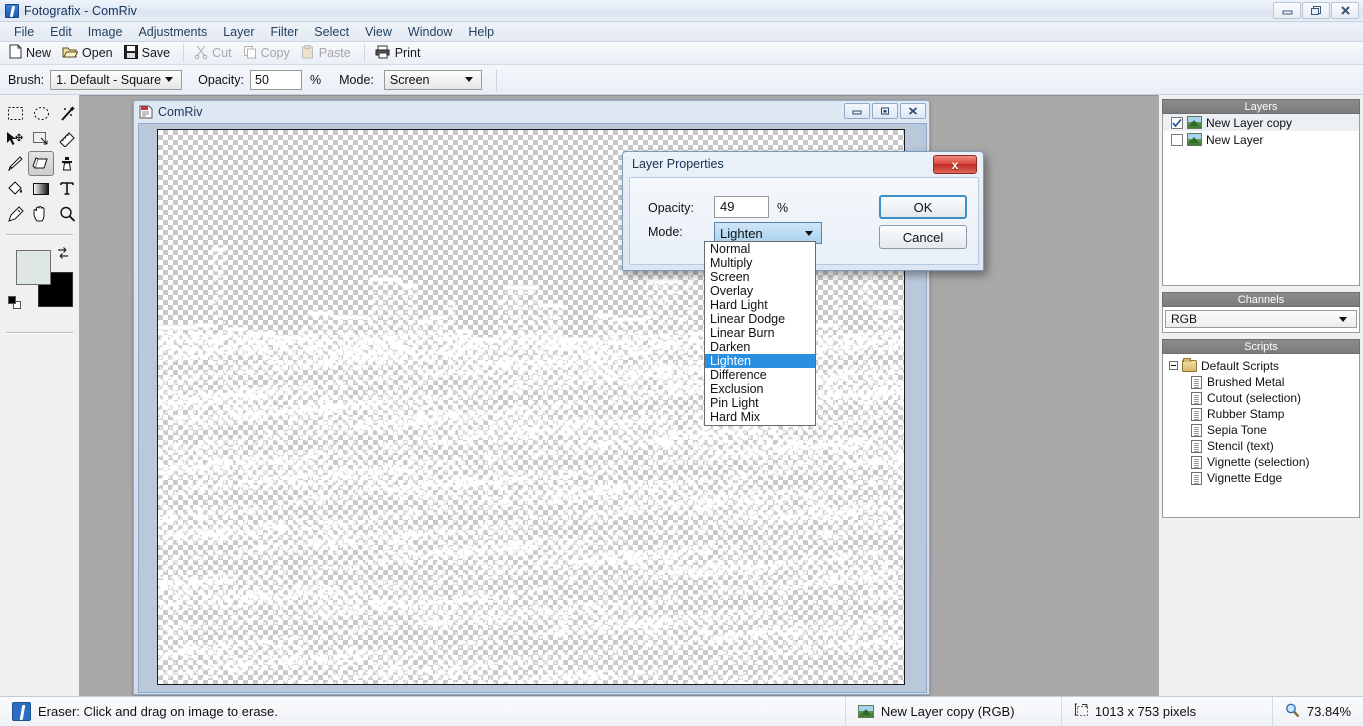 Image resolution: width=1363 pixels, height=726 pixels. What do you see at coordinates (913, 111) in the screenshot?
I see `document-close-button` at bounding box center [913, 111].